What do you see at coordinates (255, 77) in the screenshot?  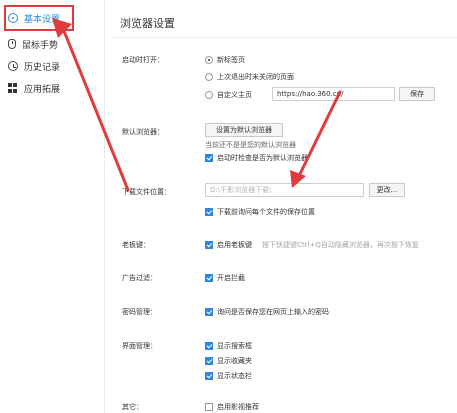 I see `option-label: 上次退出时未关闭的页面` at bounding box center [255, 77].